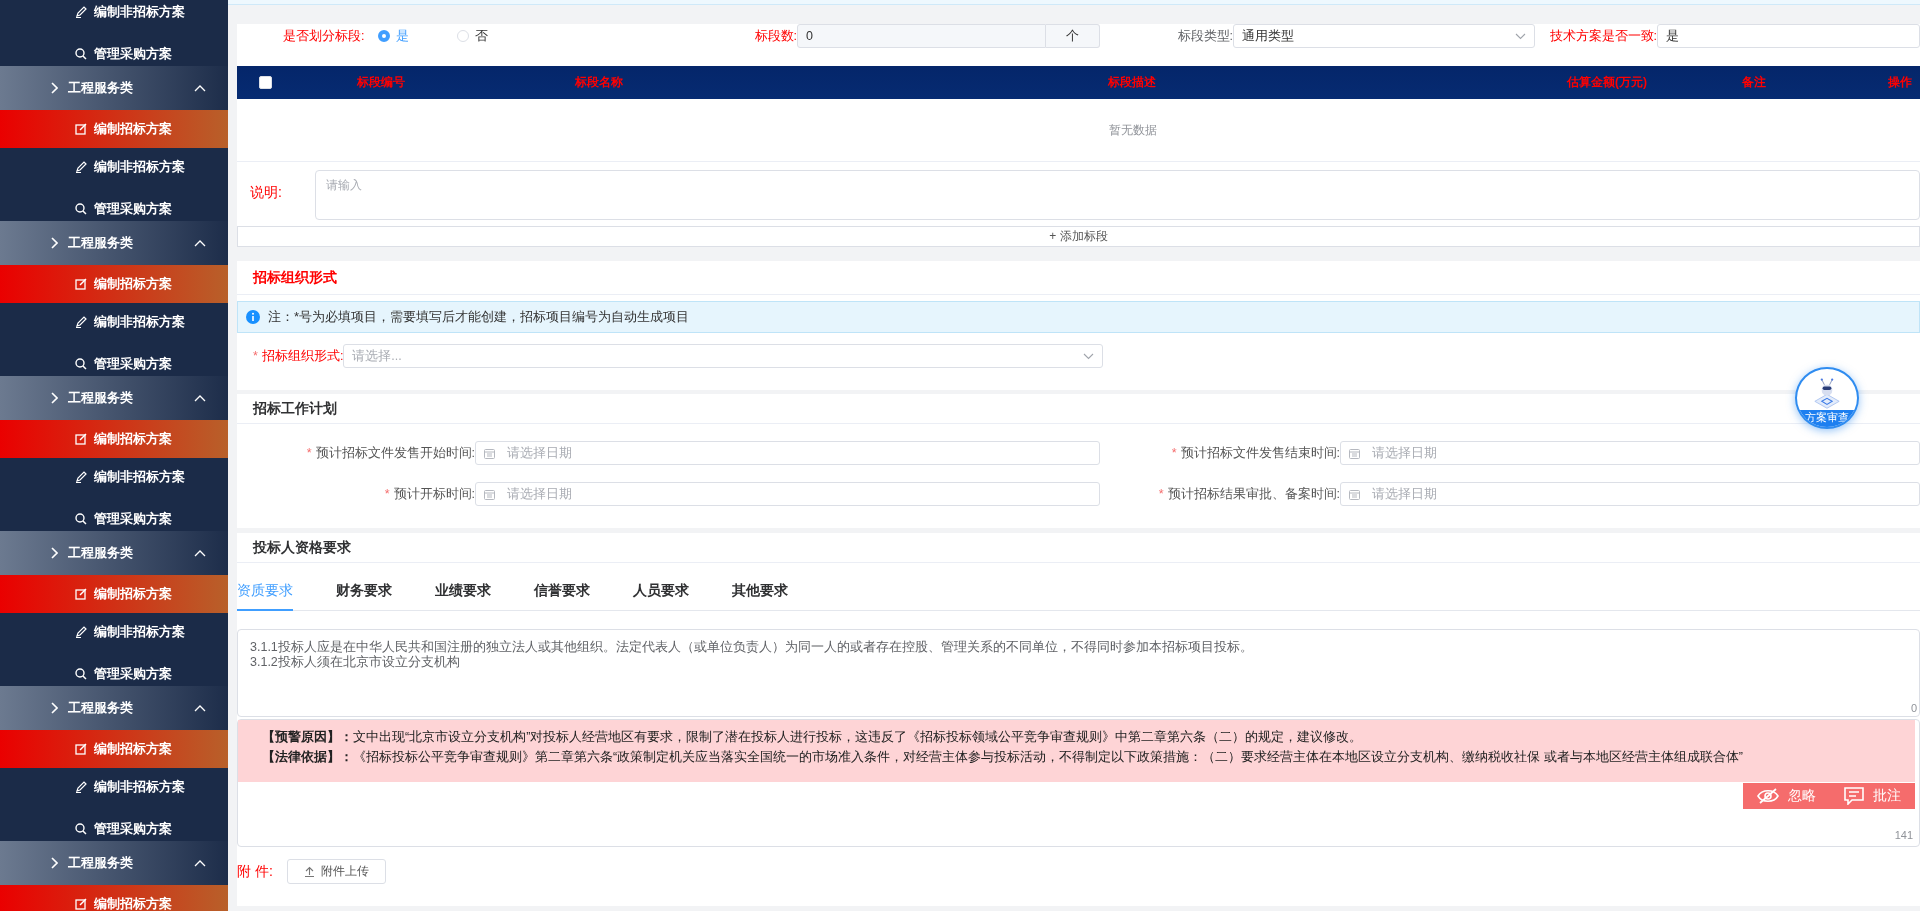 This screenshot has height=911, width=1920. I want to click on upload-icon, so click(309, 871).